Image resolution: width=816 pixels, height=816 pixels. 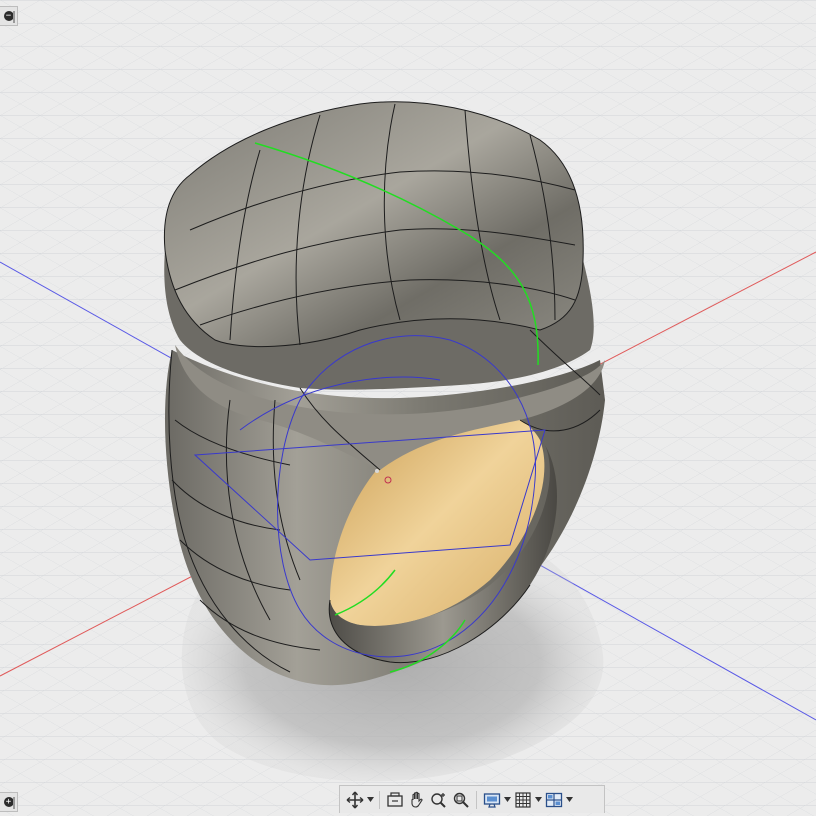 I want to click on look-at-button, so click(x=395, y=800).